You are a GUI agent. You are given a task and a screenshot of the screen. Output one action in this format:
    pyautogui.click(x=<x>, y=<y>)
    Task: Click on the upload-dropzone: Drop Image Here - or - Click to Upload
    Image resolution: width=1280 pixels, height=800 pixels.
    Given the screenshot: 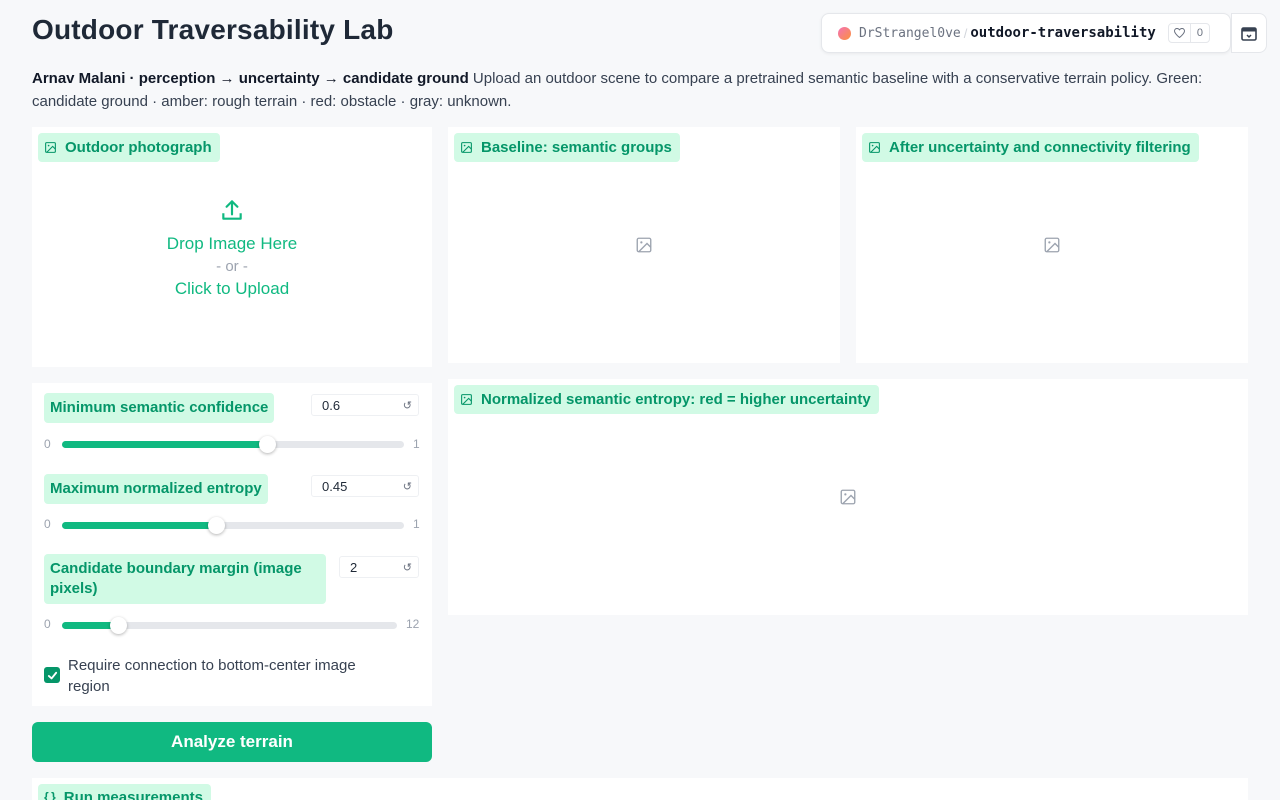 What is the action you would take?
    pyautogui.click(x=232, y=248)
    